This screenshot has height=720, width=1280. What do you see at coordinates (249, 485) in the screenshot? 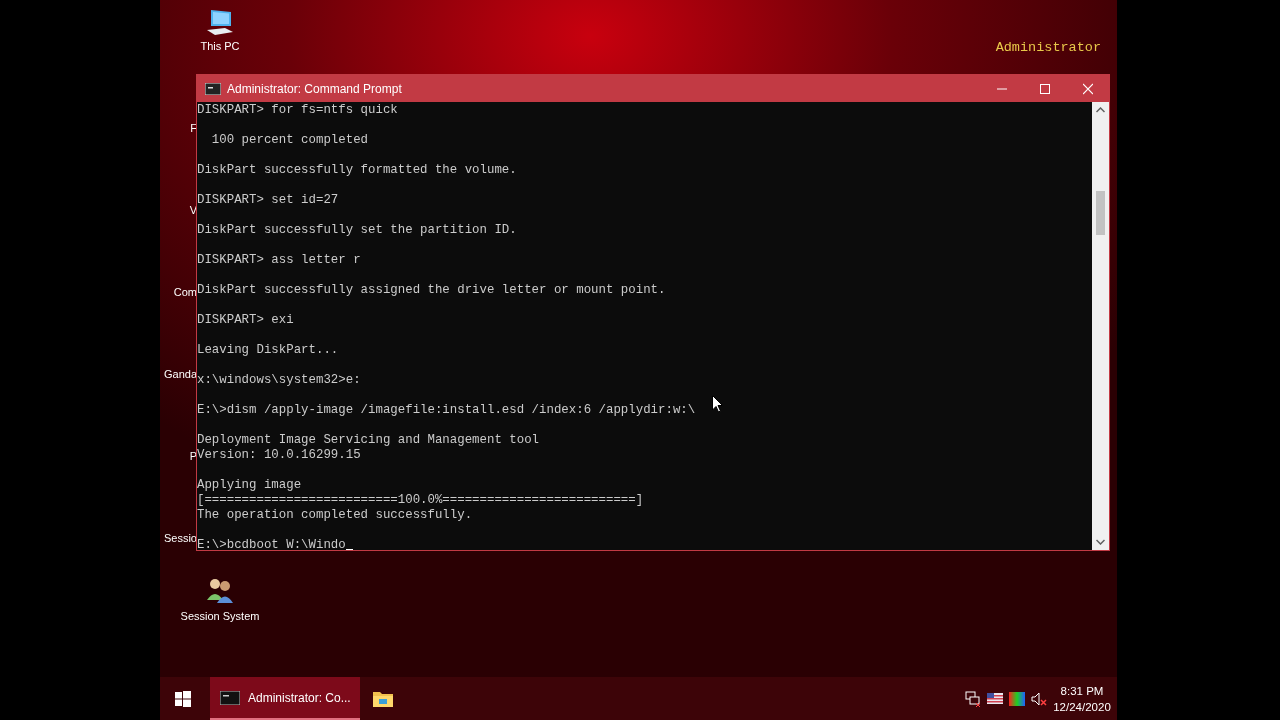
I see `console-line: Applying image` at bounding box center [249, 485].